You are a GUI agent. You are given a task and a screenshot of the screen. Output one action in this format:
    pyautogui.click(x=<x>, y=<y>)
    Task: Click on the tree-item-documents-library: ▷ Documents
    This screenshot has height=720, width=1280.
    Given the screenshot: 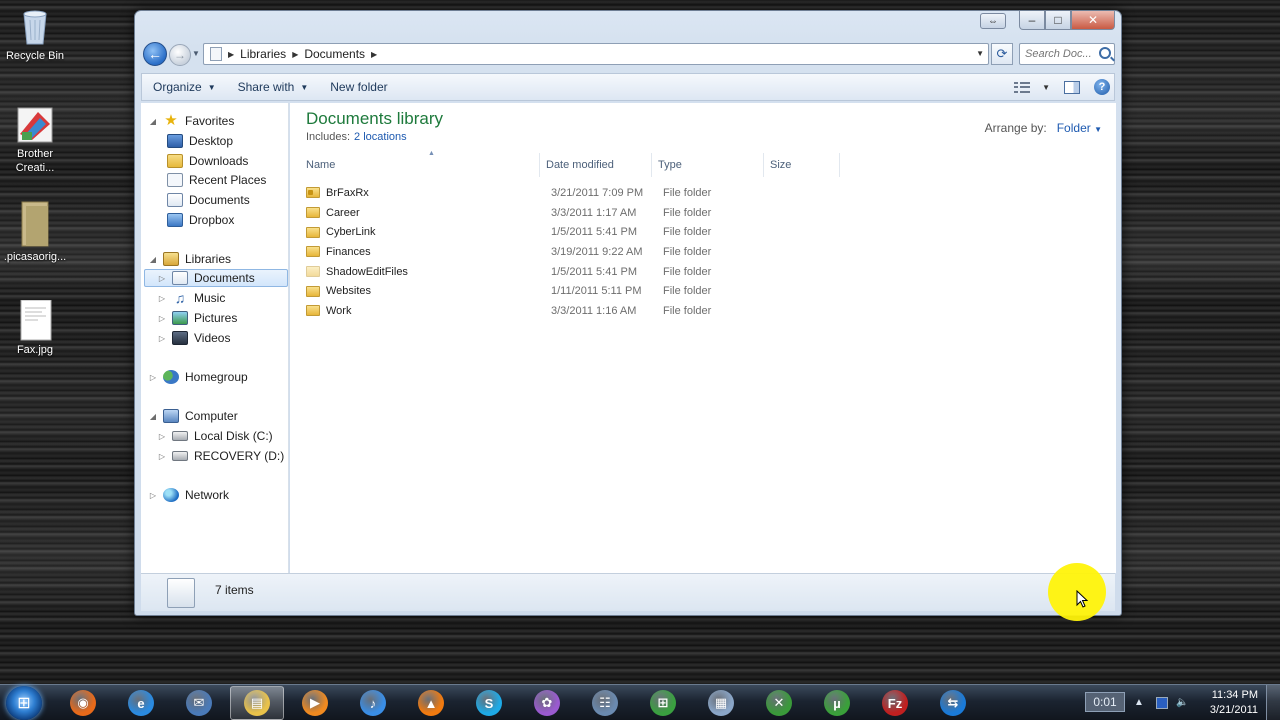 What is the action you would take?
    pyautogui.click(x=216, y=278)
    